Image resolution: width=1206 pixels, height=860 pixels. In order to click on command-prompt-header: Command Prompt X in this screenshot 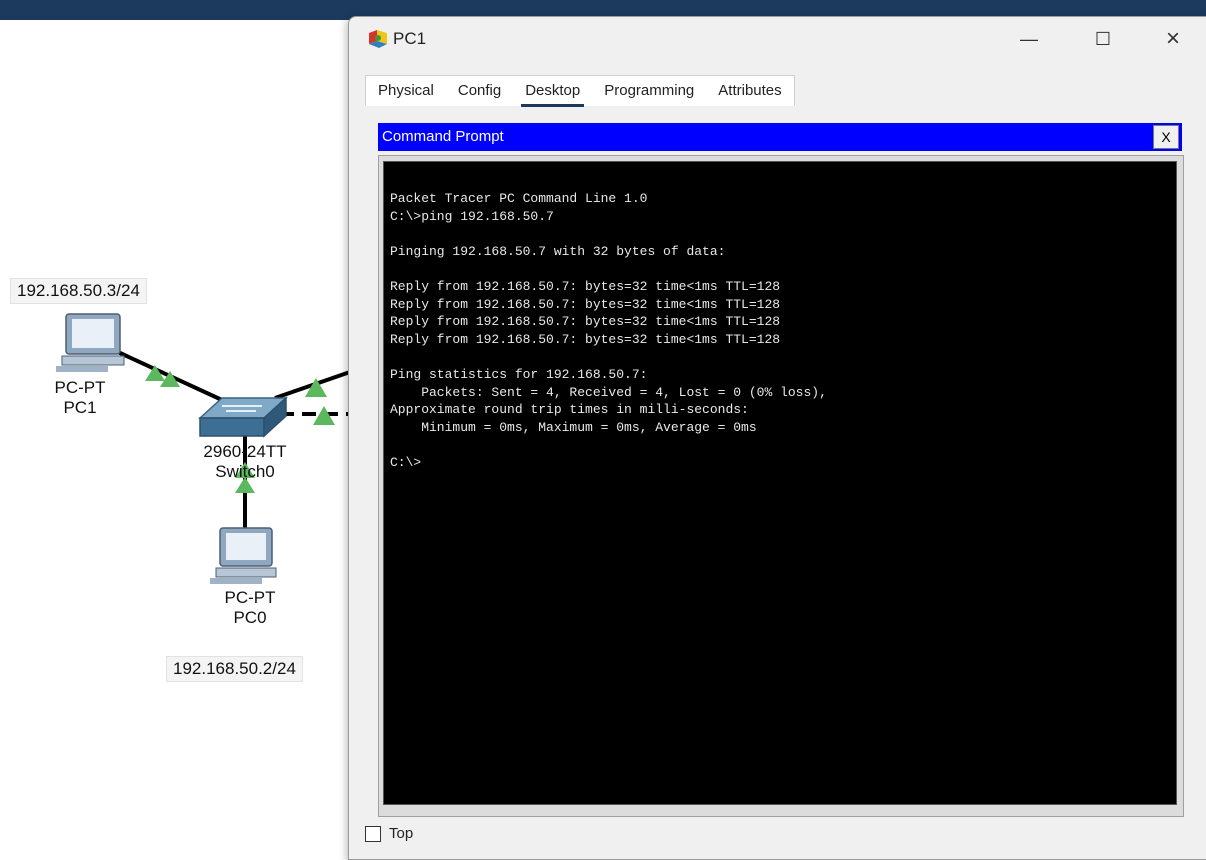, I will do `click(780, 137)`.